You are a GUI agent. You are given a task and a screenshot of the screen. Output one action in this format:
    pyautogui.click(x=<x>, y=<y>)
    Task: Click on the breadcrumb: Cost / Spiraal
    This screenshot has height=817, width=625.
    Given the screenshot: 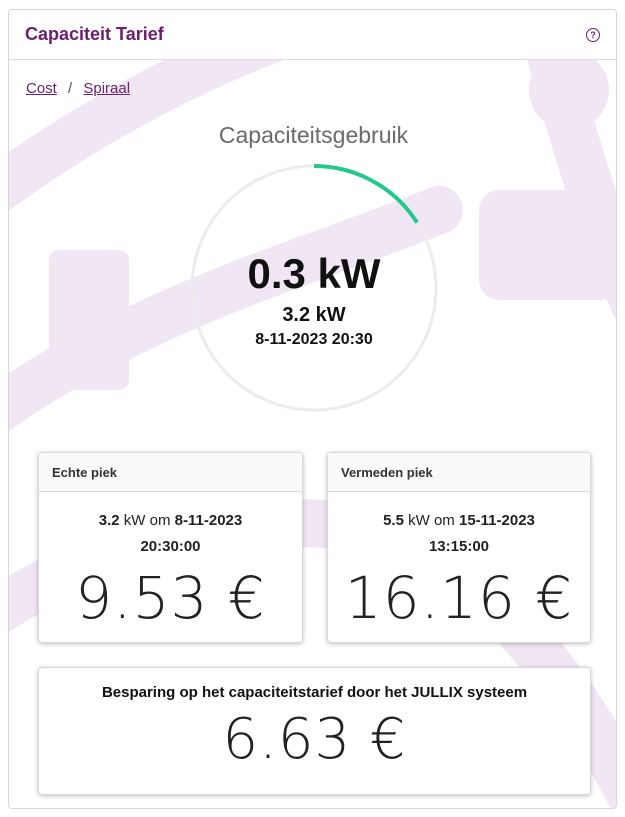 What is the action you would take?
    pyautogui.click(x=78, y=88)
    